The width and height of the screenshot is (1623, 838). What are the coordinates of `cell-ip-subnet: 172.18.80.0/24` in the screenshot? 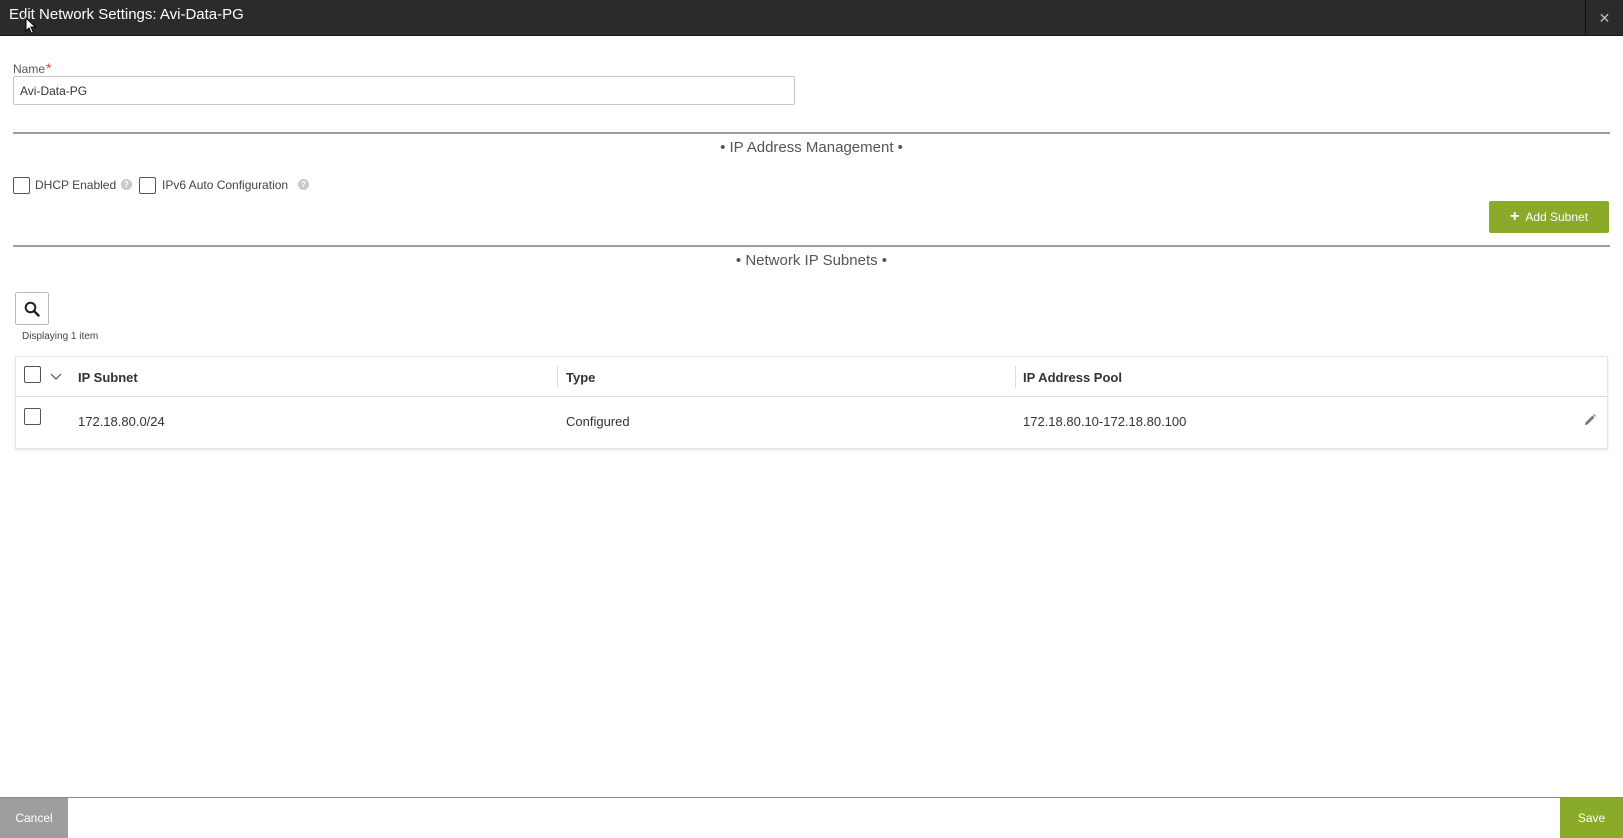 It's located at (121, 421).